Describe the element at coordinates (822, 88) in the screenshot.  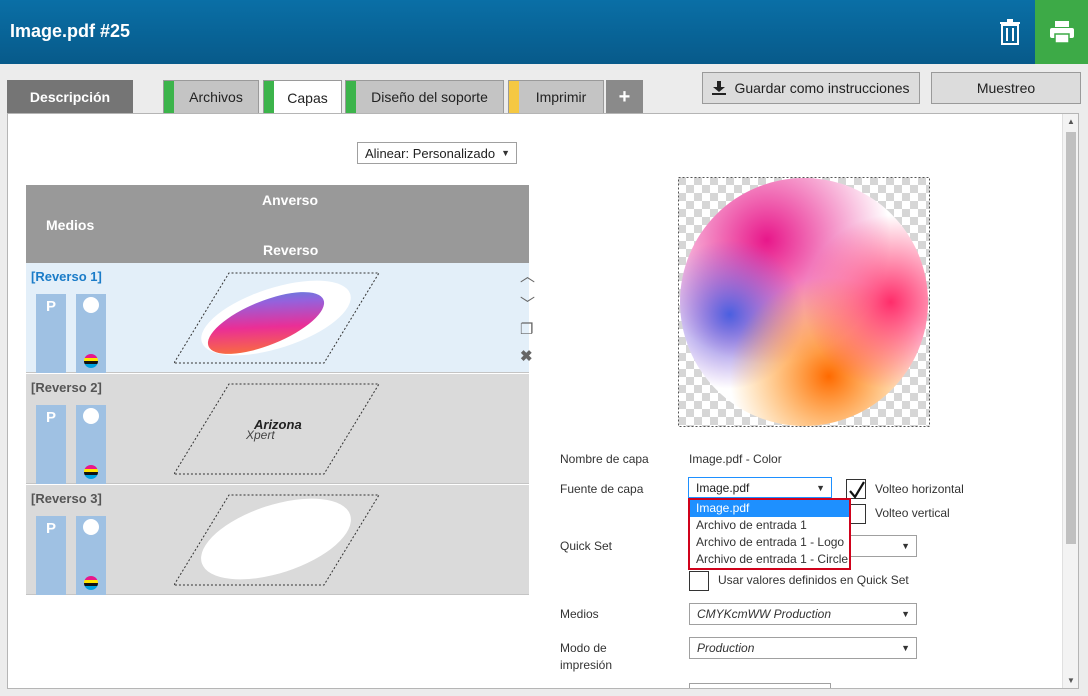
I see `button-label: Guardar como instrucciones` at that location.